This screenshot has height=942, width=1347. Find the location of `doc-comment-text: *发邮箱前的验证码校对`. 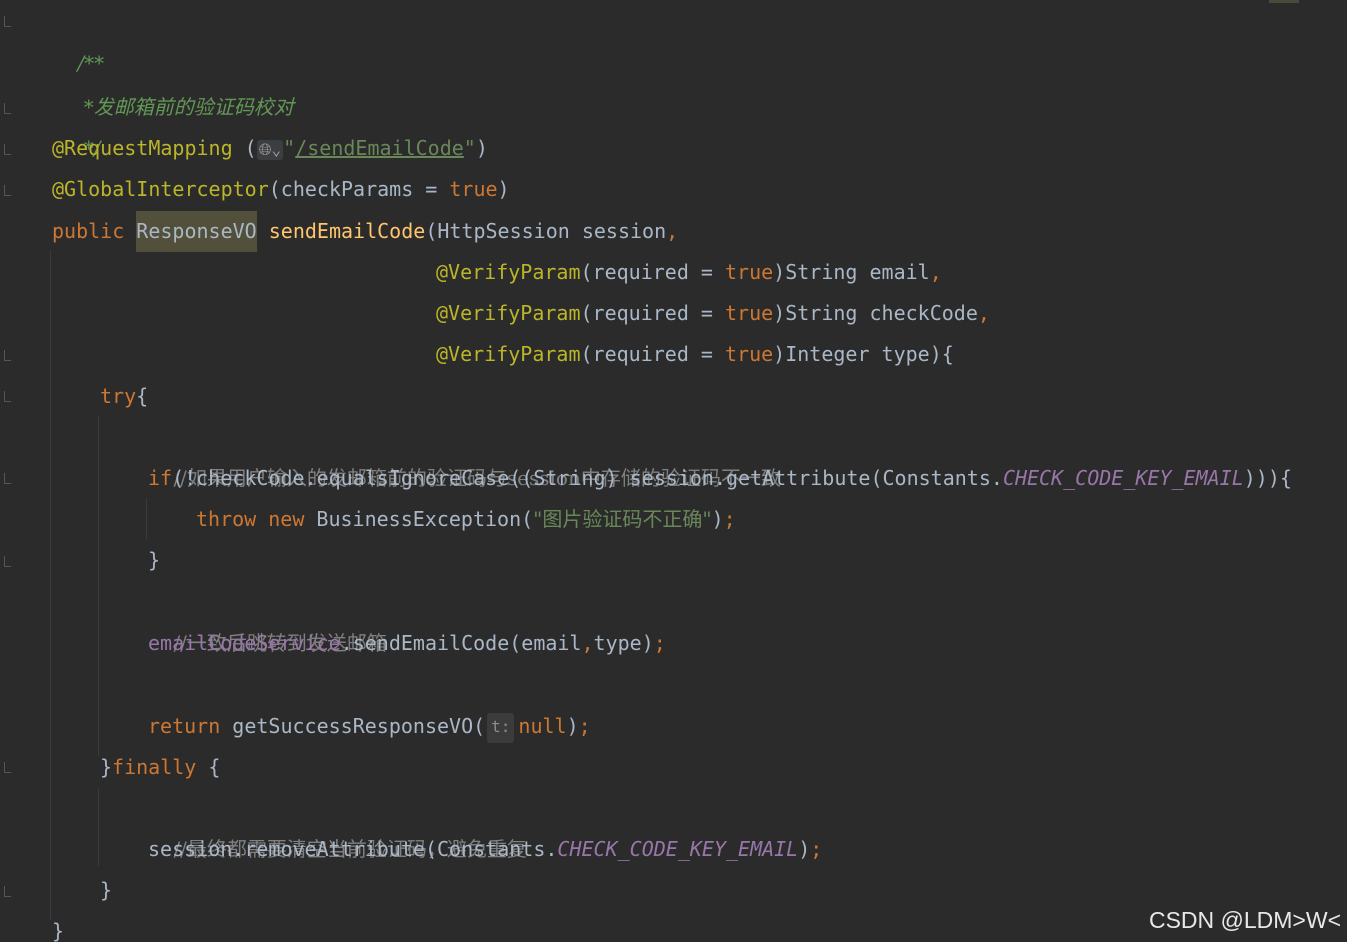

doc-comment-text: *发邮箱前的验证码校对 is located at coordinates (185, 107).